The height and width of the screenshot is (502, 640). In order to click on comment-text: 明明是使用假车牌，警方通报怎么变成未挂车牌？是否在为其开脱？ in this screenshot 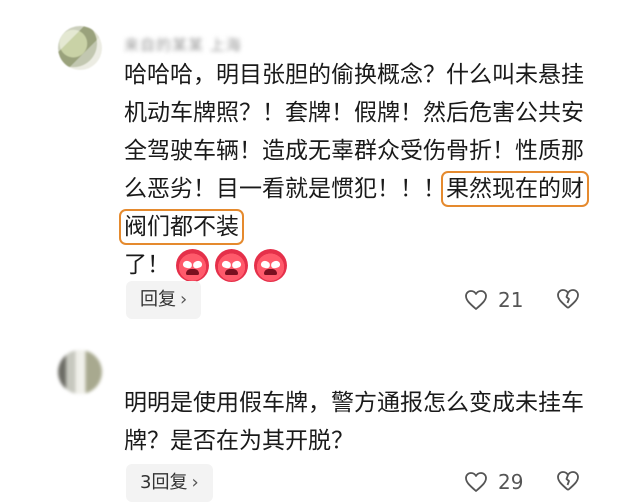, I will do `click(354, 422)`.